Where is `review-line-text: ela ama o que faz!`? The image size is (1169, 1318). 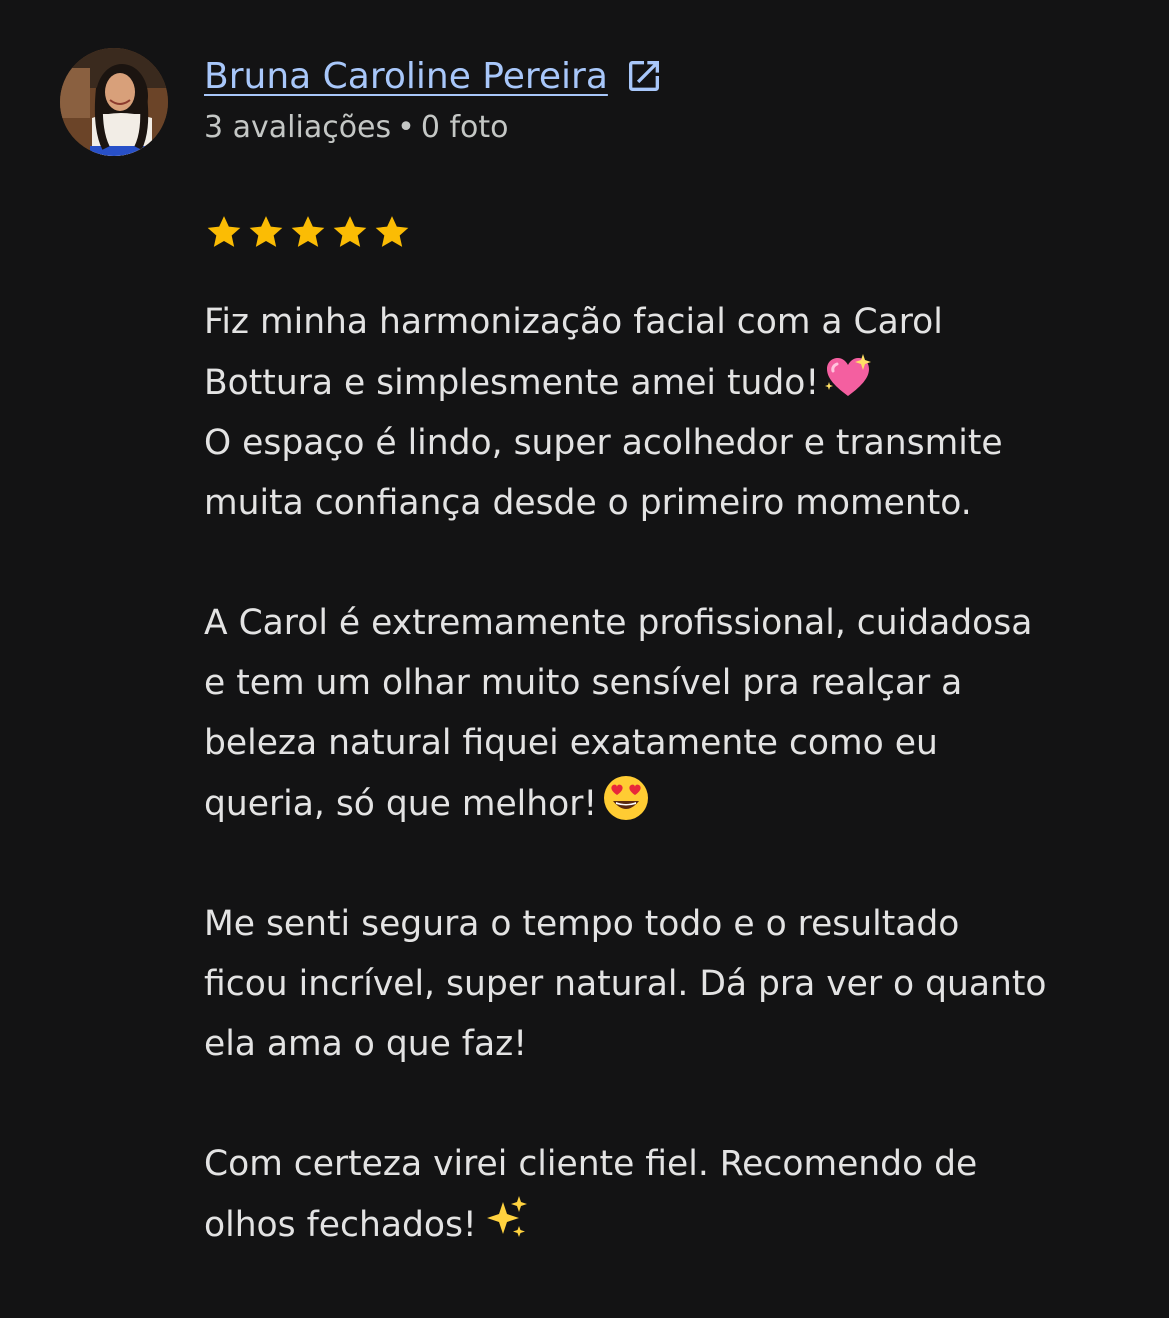 review-line-text: ela ama o que faz! is located at coordinates (366, 1044).